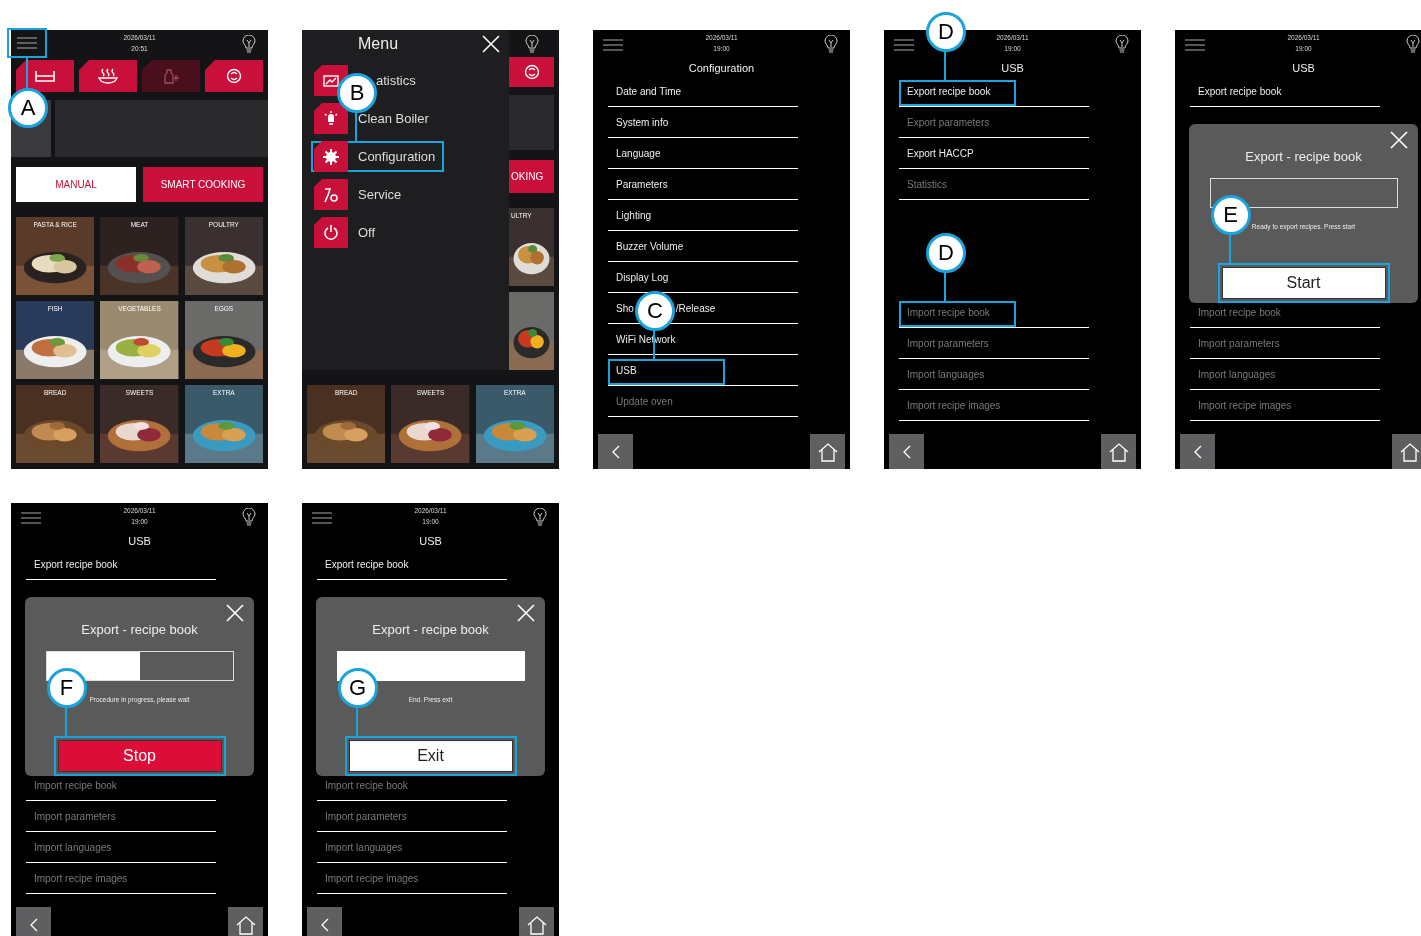 The height and width of the screenshot is (936, 1421). What do you see at coordinates (331, 156) in the screenshot?
I see `settings-icon` at bounding box center [331, 156].